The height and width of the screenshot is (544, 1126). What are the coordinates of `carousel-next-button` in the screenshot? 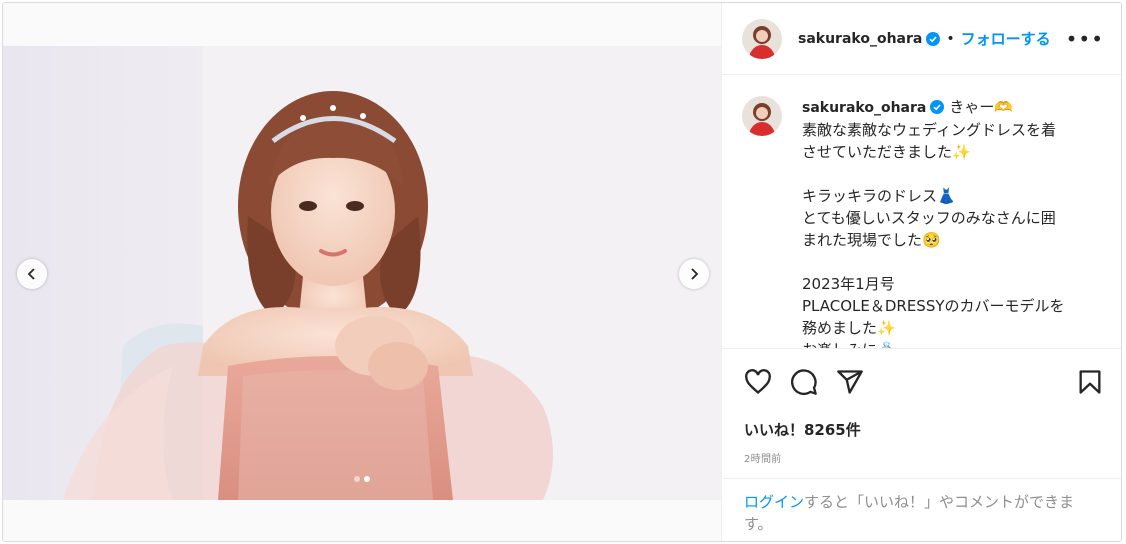 It's located at (694, 274).